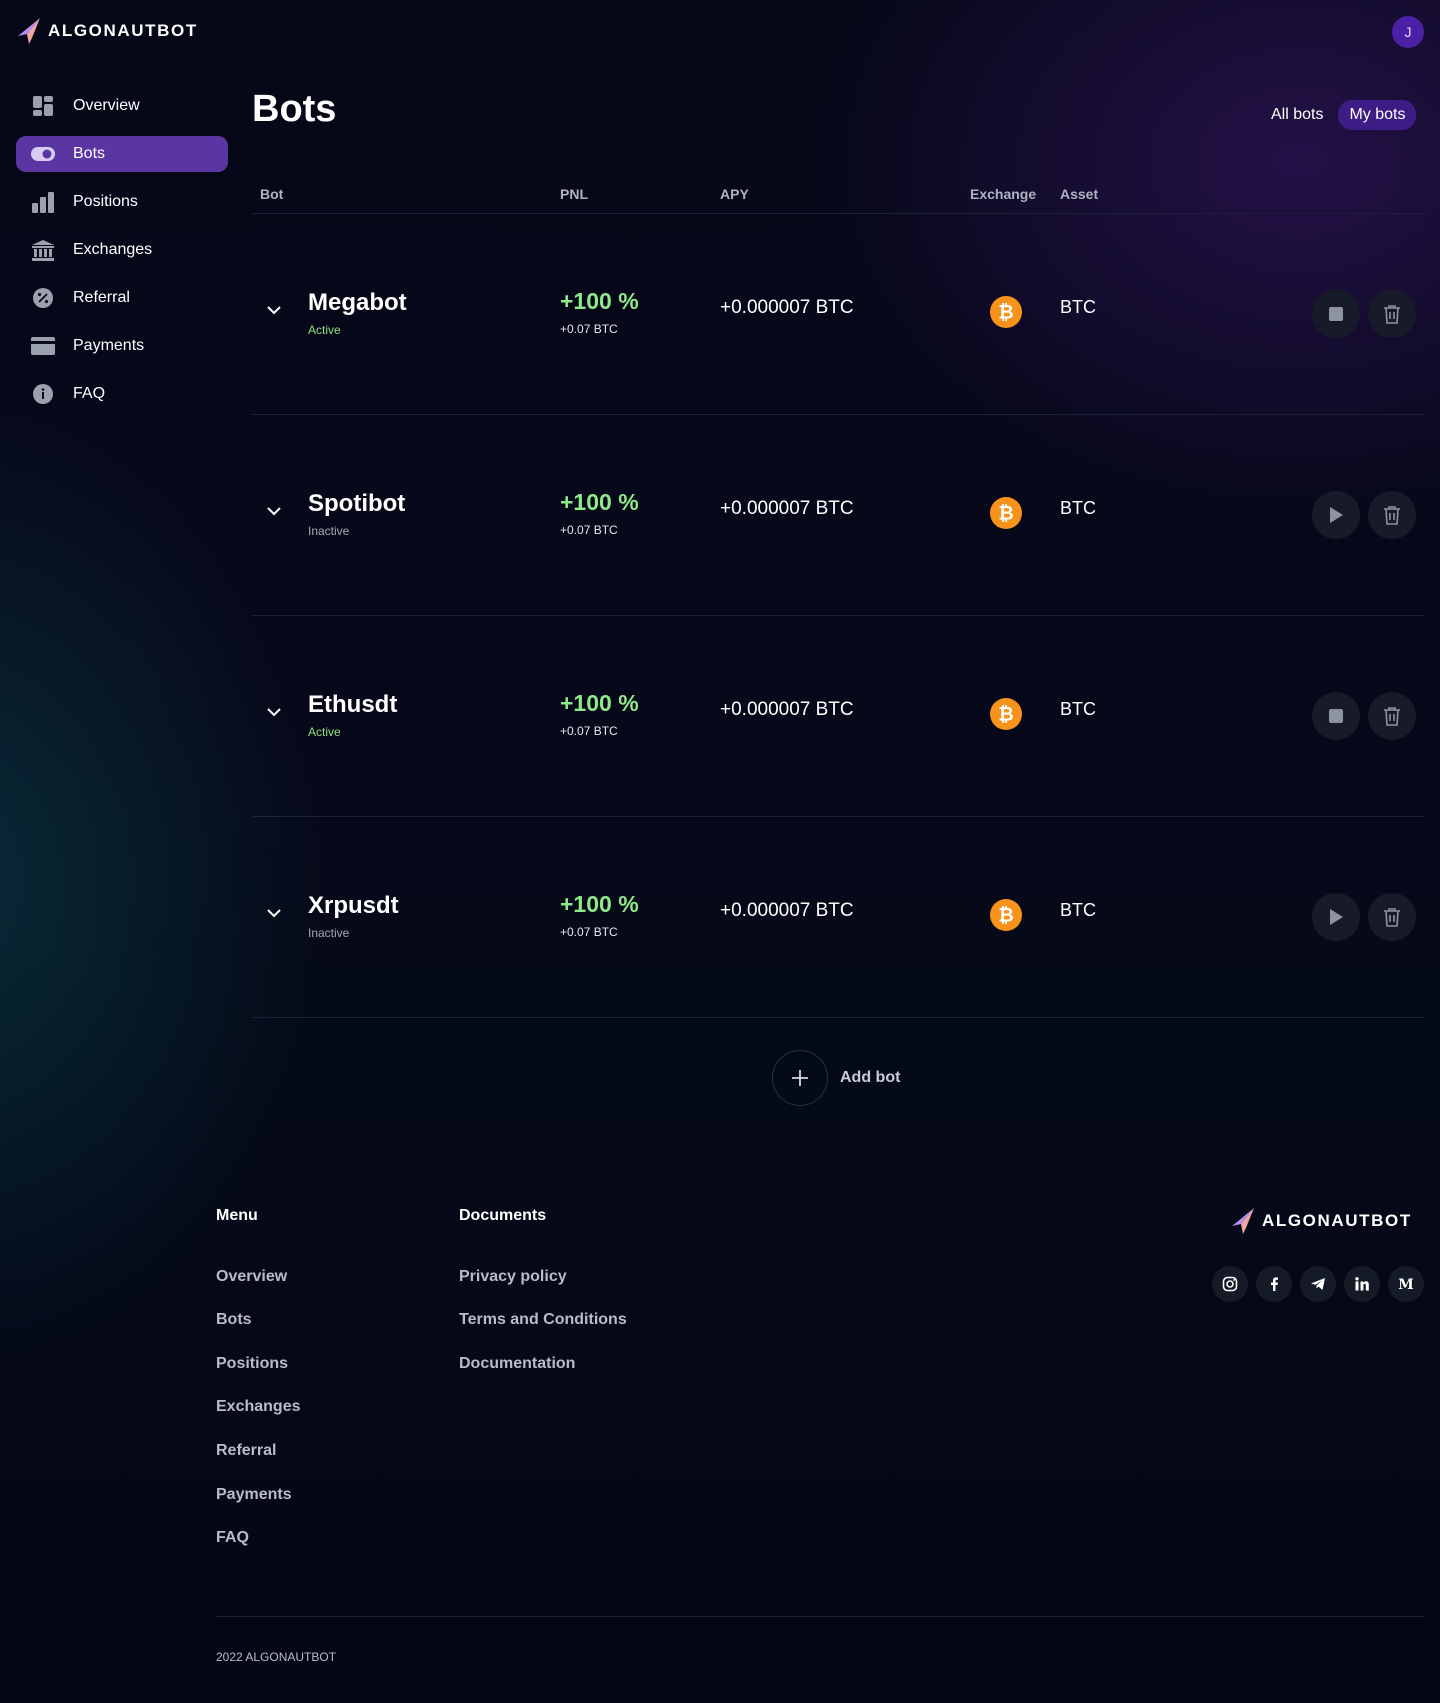 The image size is (1440, 1703). I want to click on column-header-exchange: Exchange, so click(1003, 194).